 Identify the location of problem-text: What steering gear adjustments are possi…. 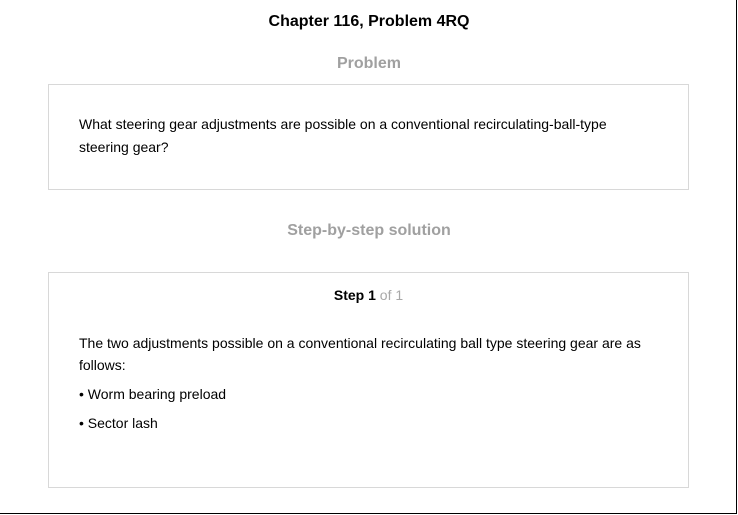
(343, 135).